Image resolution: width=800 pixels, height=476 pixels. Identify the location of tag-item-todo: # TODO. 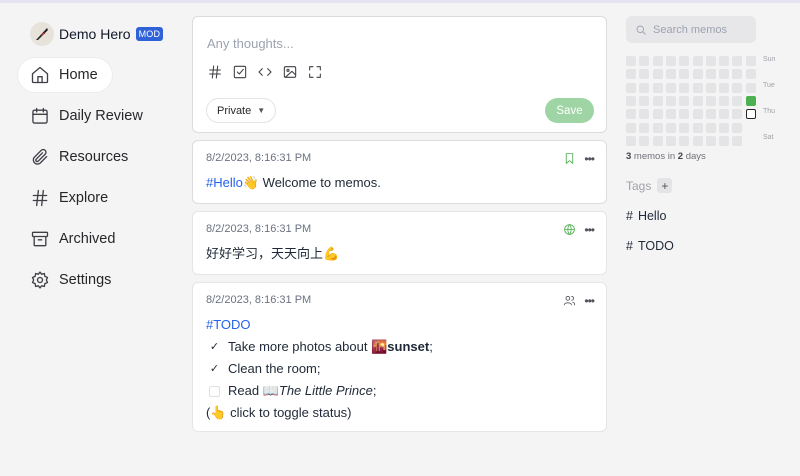
(711, 246).